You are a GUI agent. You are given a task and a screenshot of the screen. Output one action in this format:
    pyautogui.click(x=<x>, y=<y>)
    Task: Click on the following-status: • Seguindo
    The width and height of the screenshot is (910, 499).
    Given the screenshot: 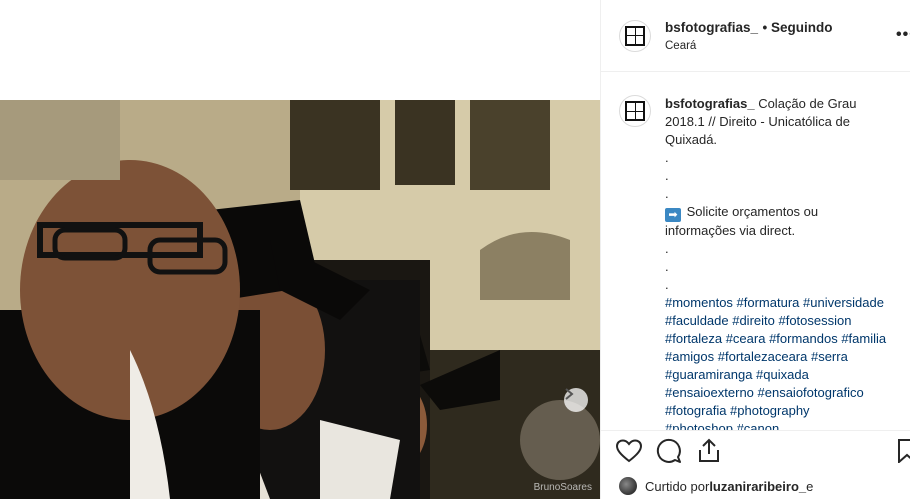 What is the action you would take?
    pyautogui.click(x=797, y=27)
    